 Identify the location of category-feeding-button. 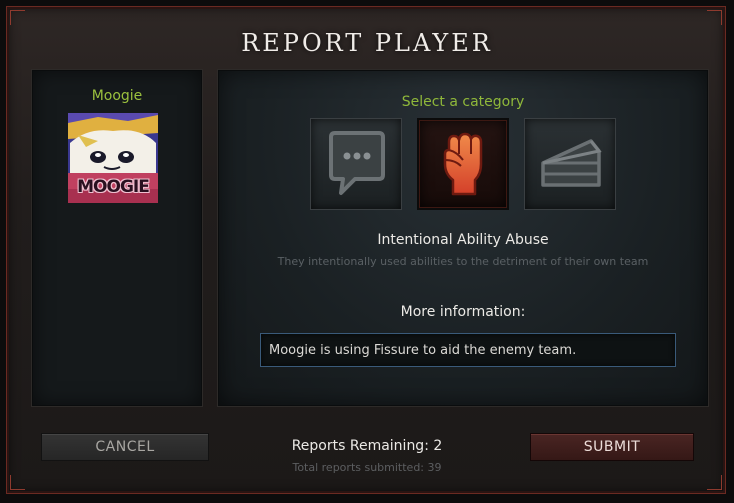
(570, 164).